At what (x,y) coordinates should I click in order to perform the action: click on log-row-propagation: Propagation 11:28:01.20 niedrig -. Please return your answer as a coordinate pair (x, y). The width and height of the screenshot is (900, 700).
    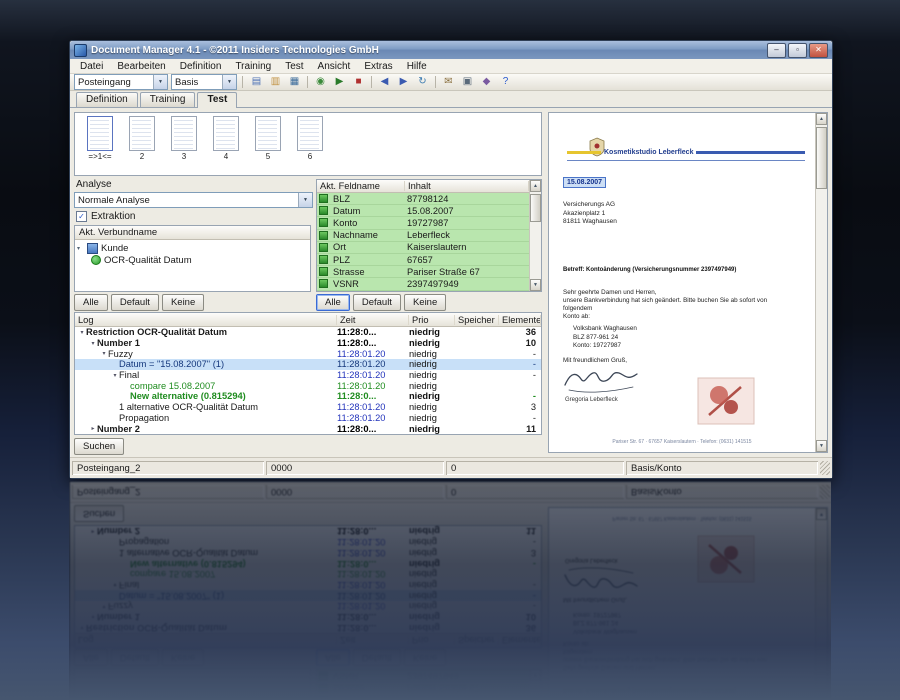
    Looking at the image, I should click on (308, 418).